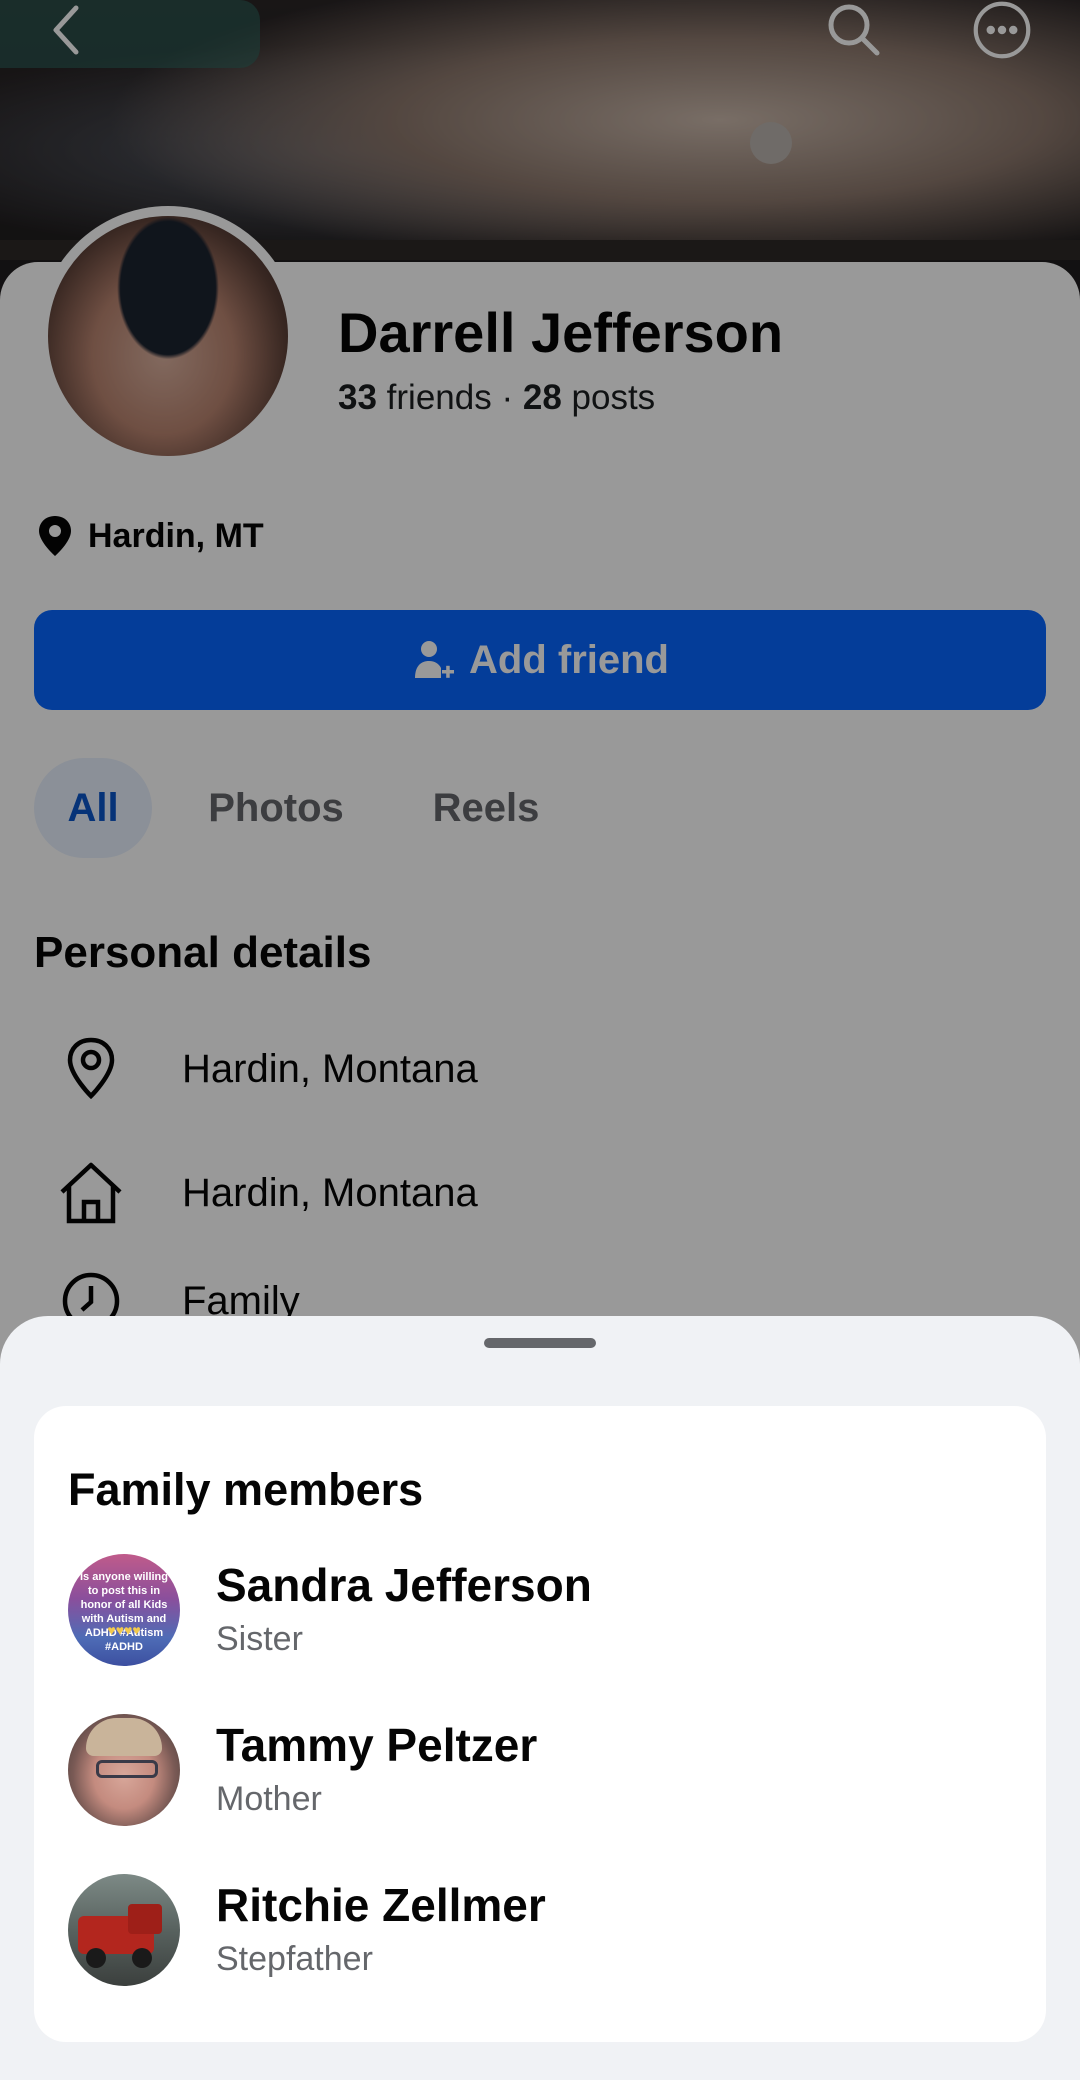 The width and height of the screenshot is (1080, 2080). What do you see at coordinates (294, 1959) in the screenshot?
I see `family-member-relation: Stepfather` at bounding box center [294, 1959].